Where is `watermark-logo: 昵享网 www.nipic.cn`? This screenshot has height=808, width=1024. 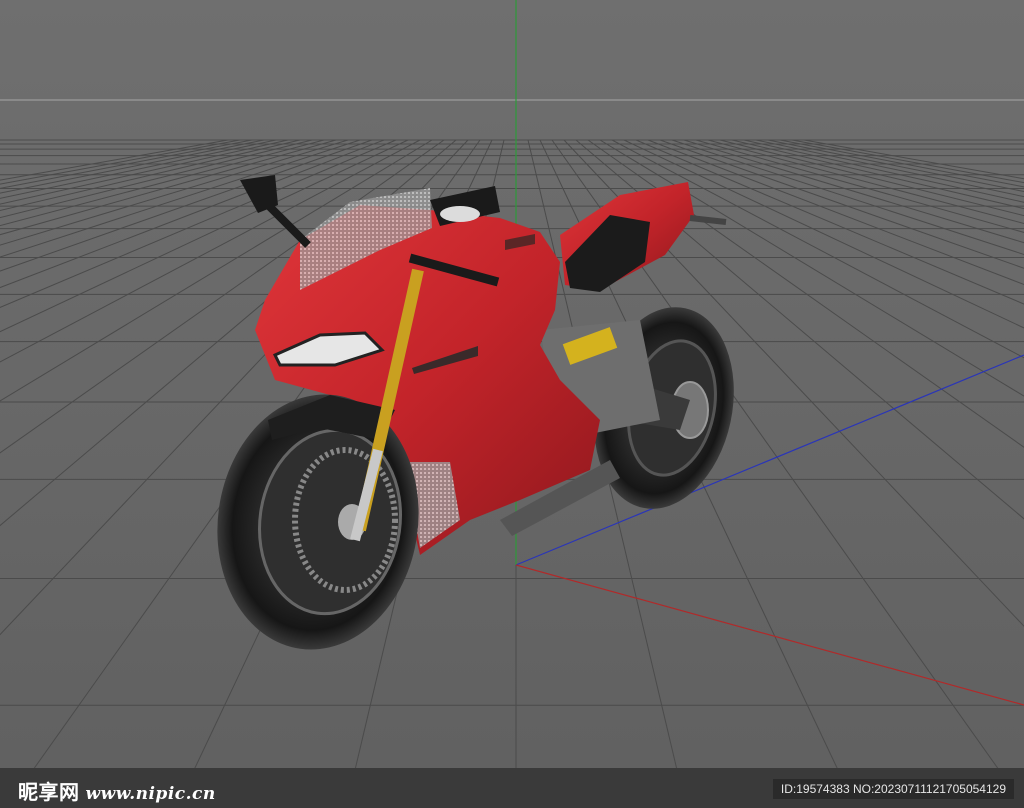 watermark-logo: 昵享网 www.nipic.cn is located at coordinates (117, 790).